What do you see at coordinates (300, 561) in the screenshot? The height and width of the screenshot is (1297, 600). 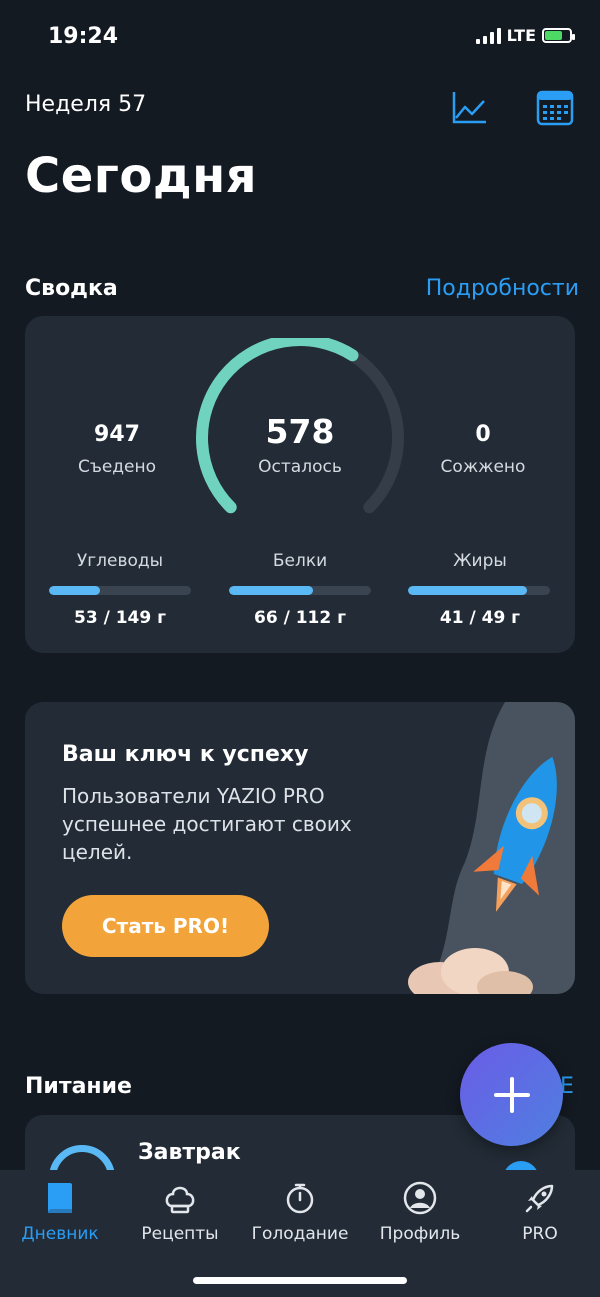 I see `protein-label: Белки` at bounding box center [300, 561].